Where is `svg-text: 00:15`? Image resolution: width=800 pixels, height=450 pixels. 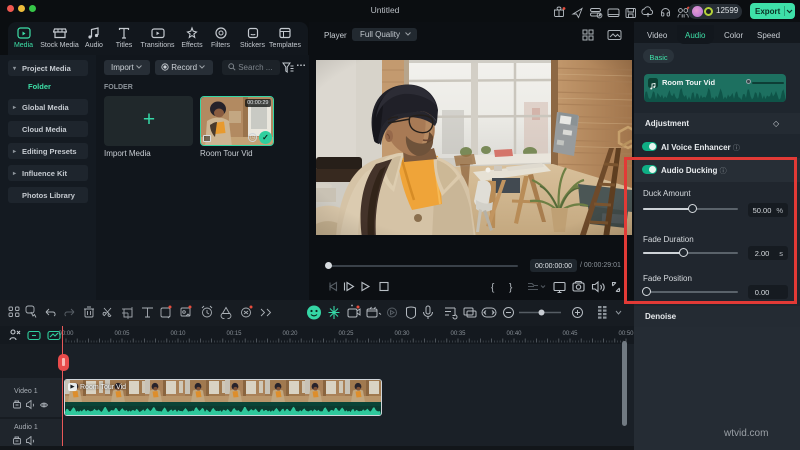
svg-text: 00:15 is located at coordinates (234, 334).